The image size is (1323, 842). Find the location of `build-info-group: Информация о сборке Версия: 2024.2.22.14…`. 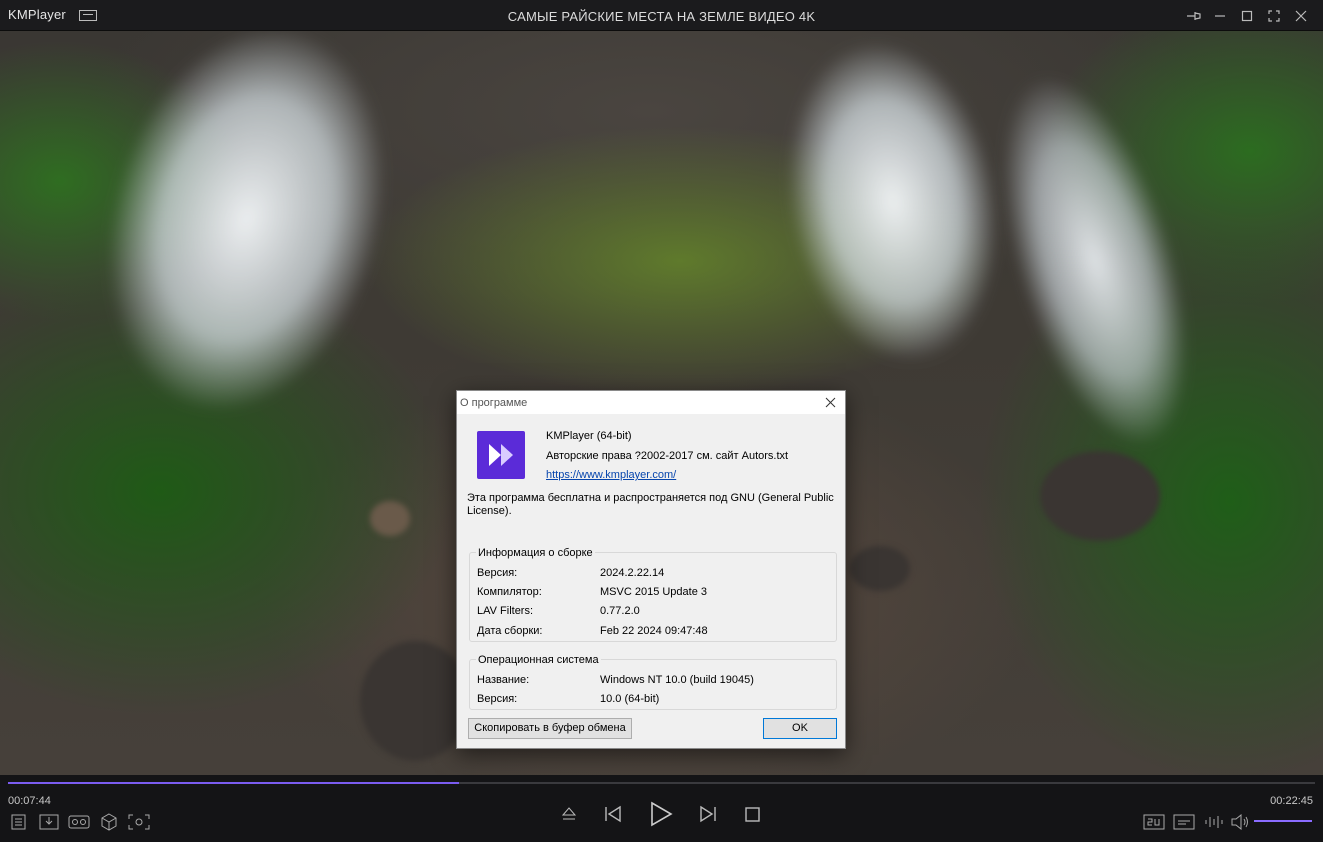

build-info-group: Информация о сборке Версия: 2024.2.22.14… is located at coordinates (653, 594).